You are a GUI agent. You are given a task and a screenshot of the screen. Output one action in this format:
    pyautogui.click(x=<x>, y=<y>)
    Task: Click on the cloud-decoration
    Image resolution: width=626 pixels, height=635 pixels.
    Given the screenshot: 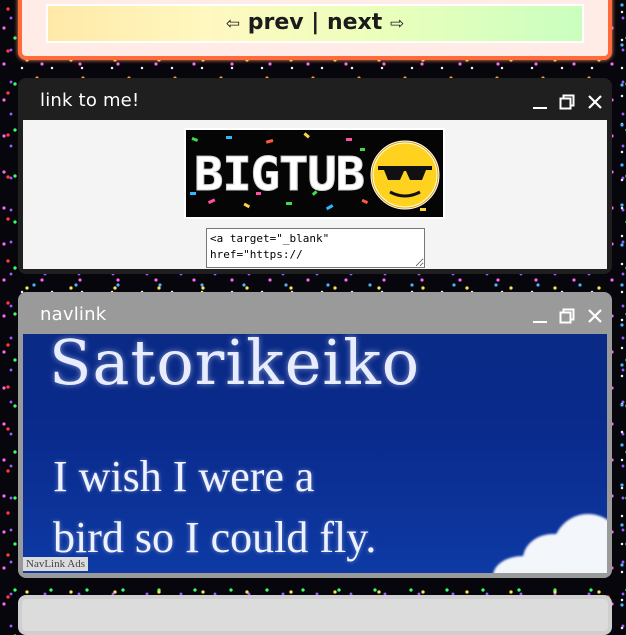 What is the action you would take?
    pyautogui.click(x=580, y=543)
    